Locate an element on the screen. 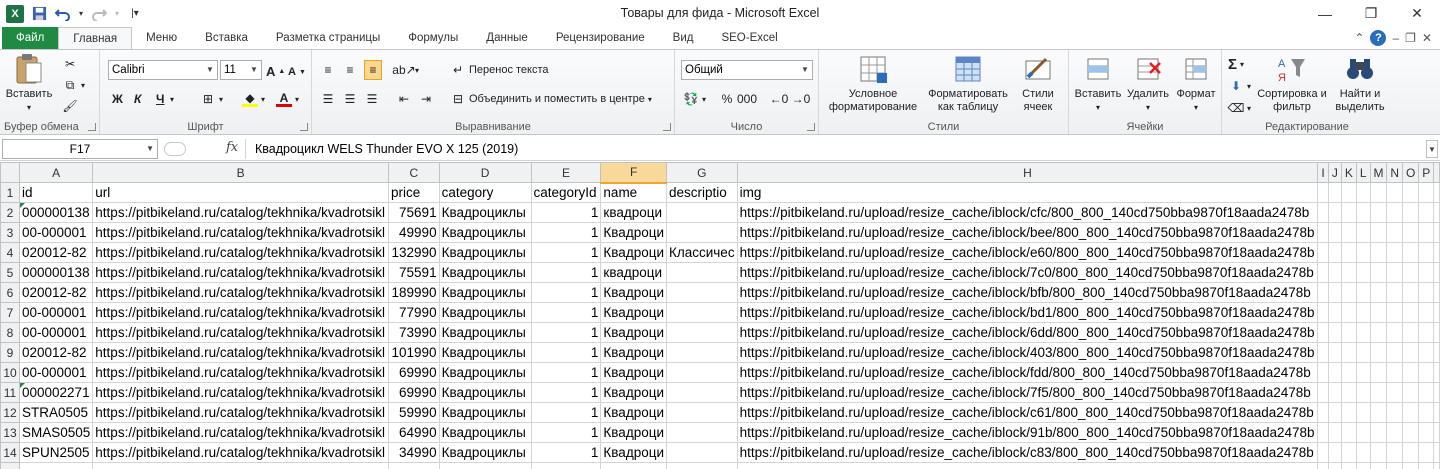  cell: 64990 is located at coordinates (414, 432).